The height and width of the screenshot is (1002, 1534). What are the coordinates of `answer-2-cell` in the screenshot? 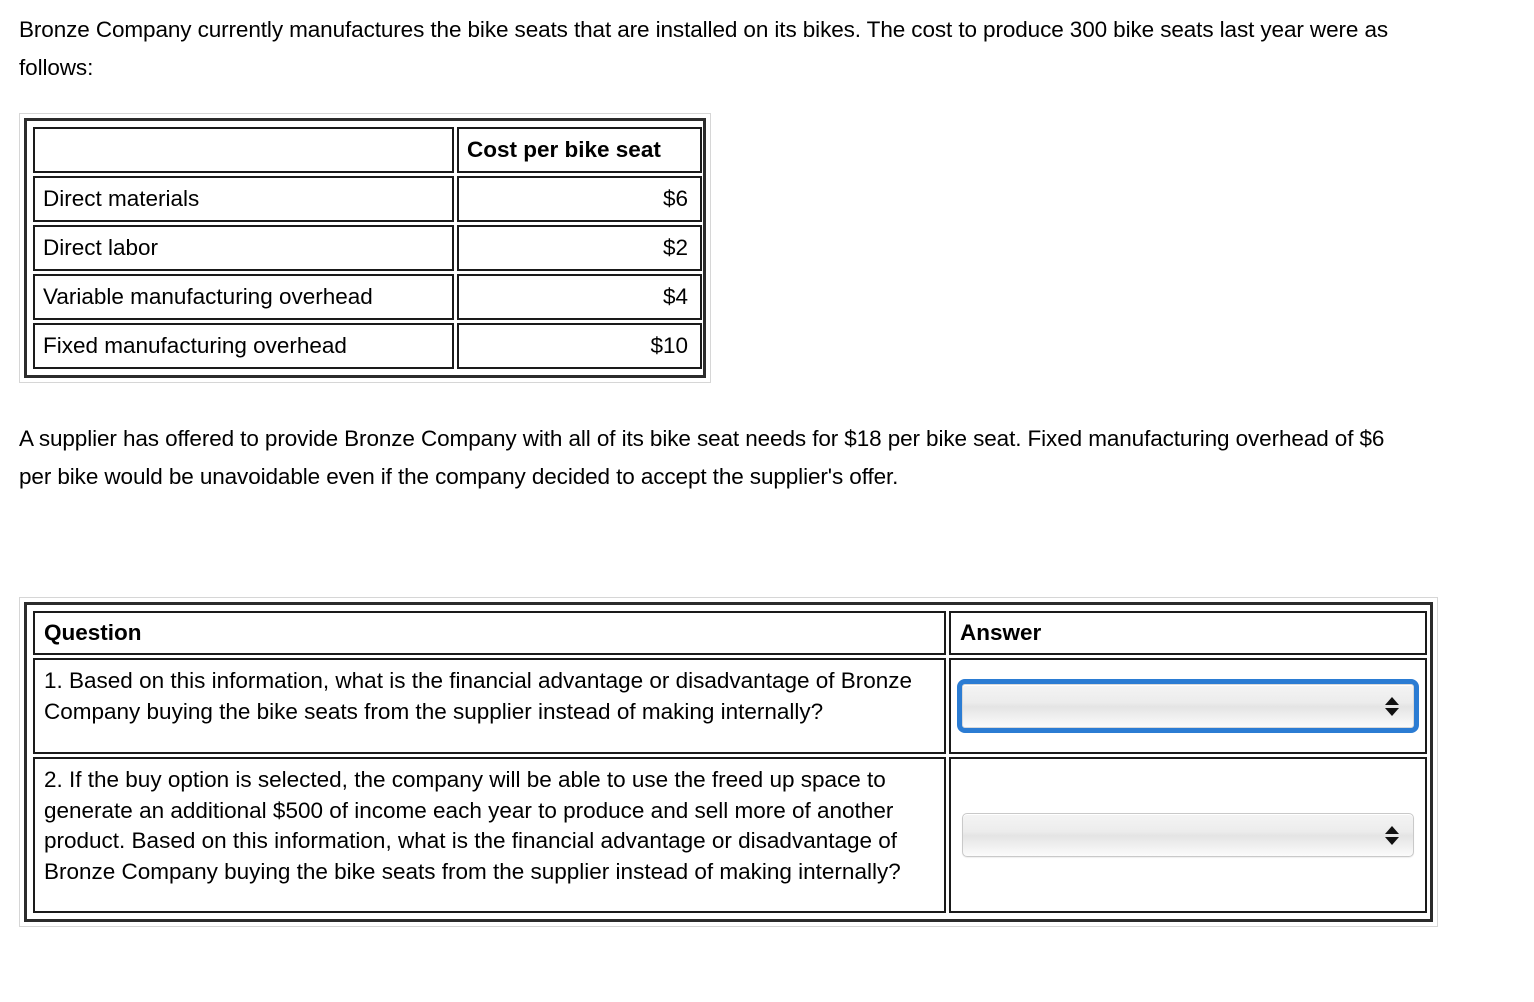 It's located at (1188, 835).